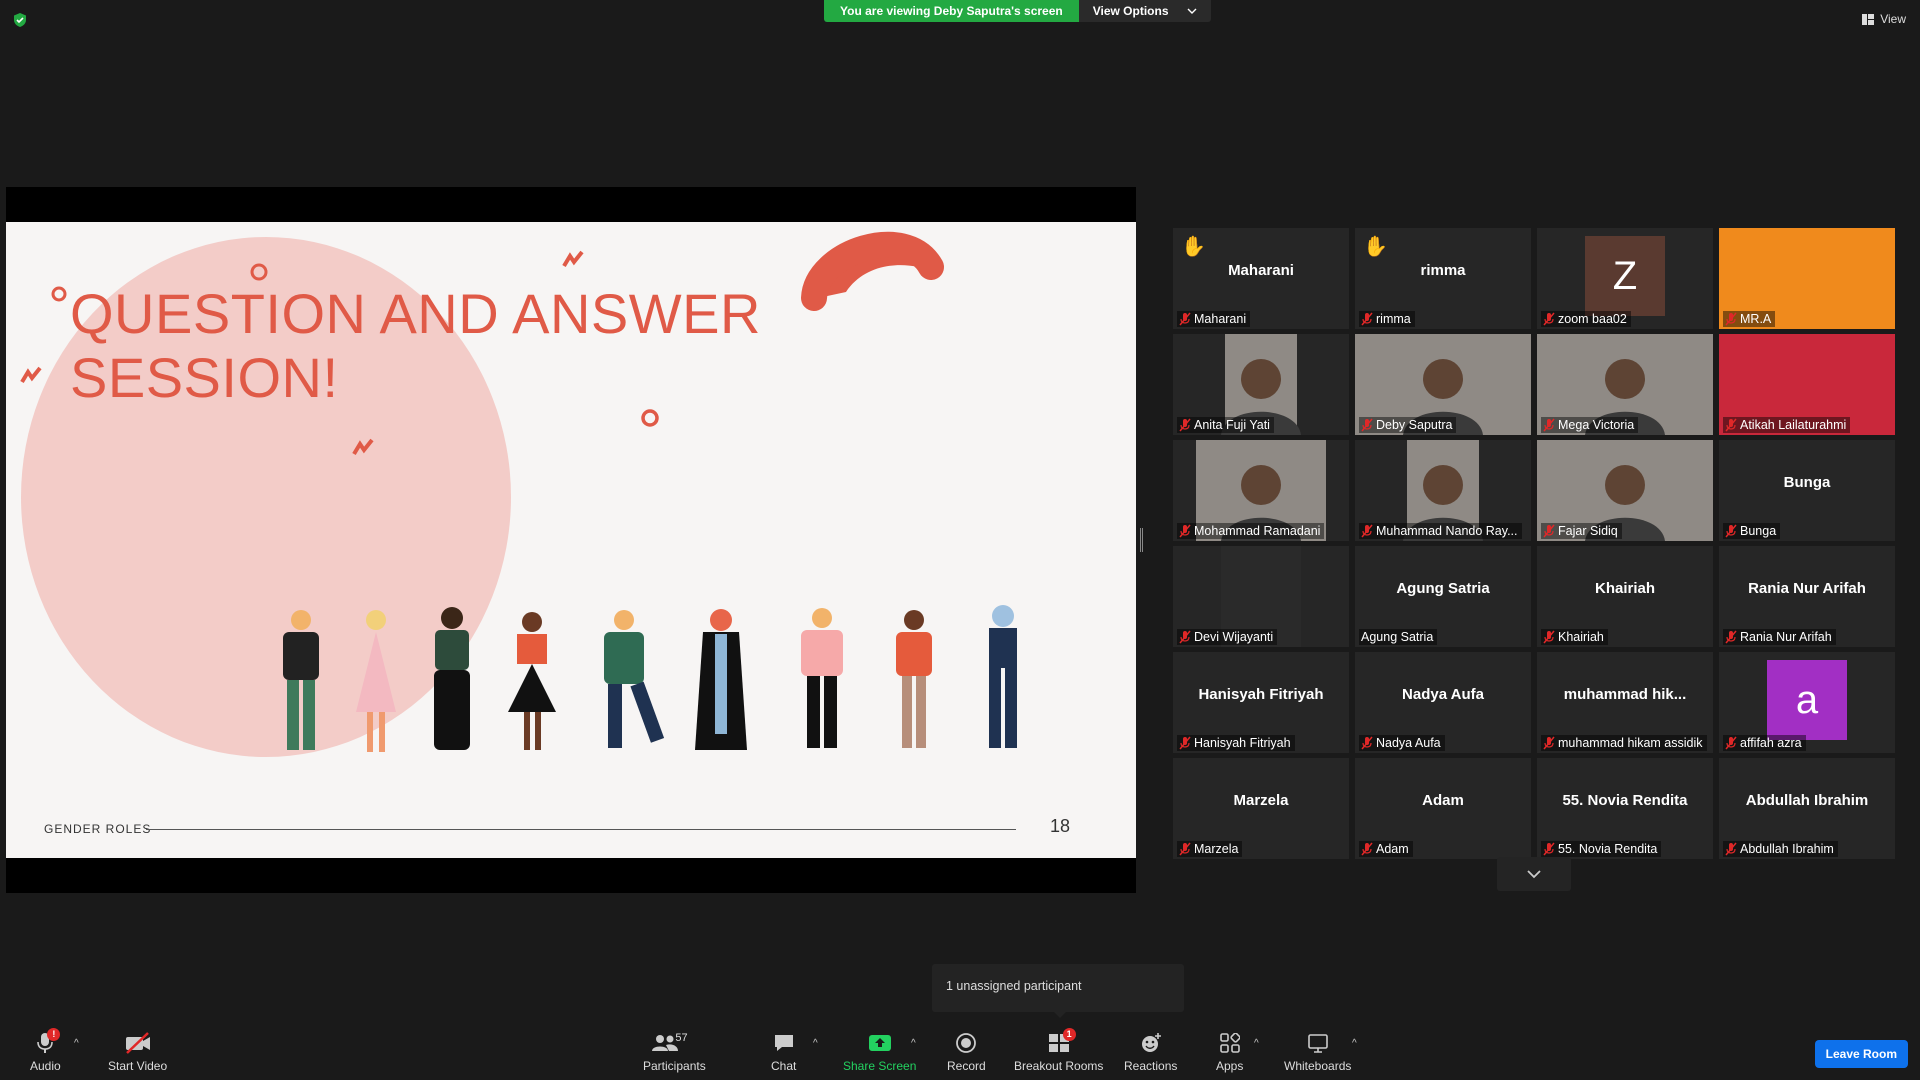 The width and height of the screenshot is (1920, 1080). Describe the element at coordinates (966, 1066) in the screenshot. I see `record-label: Record` at that location.